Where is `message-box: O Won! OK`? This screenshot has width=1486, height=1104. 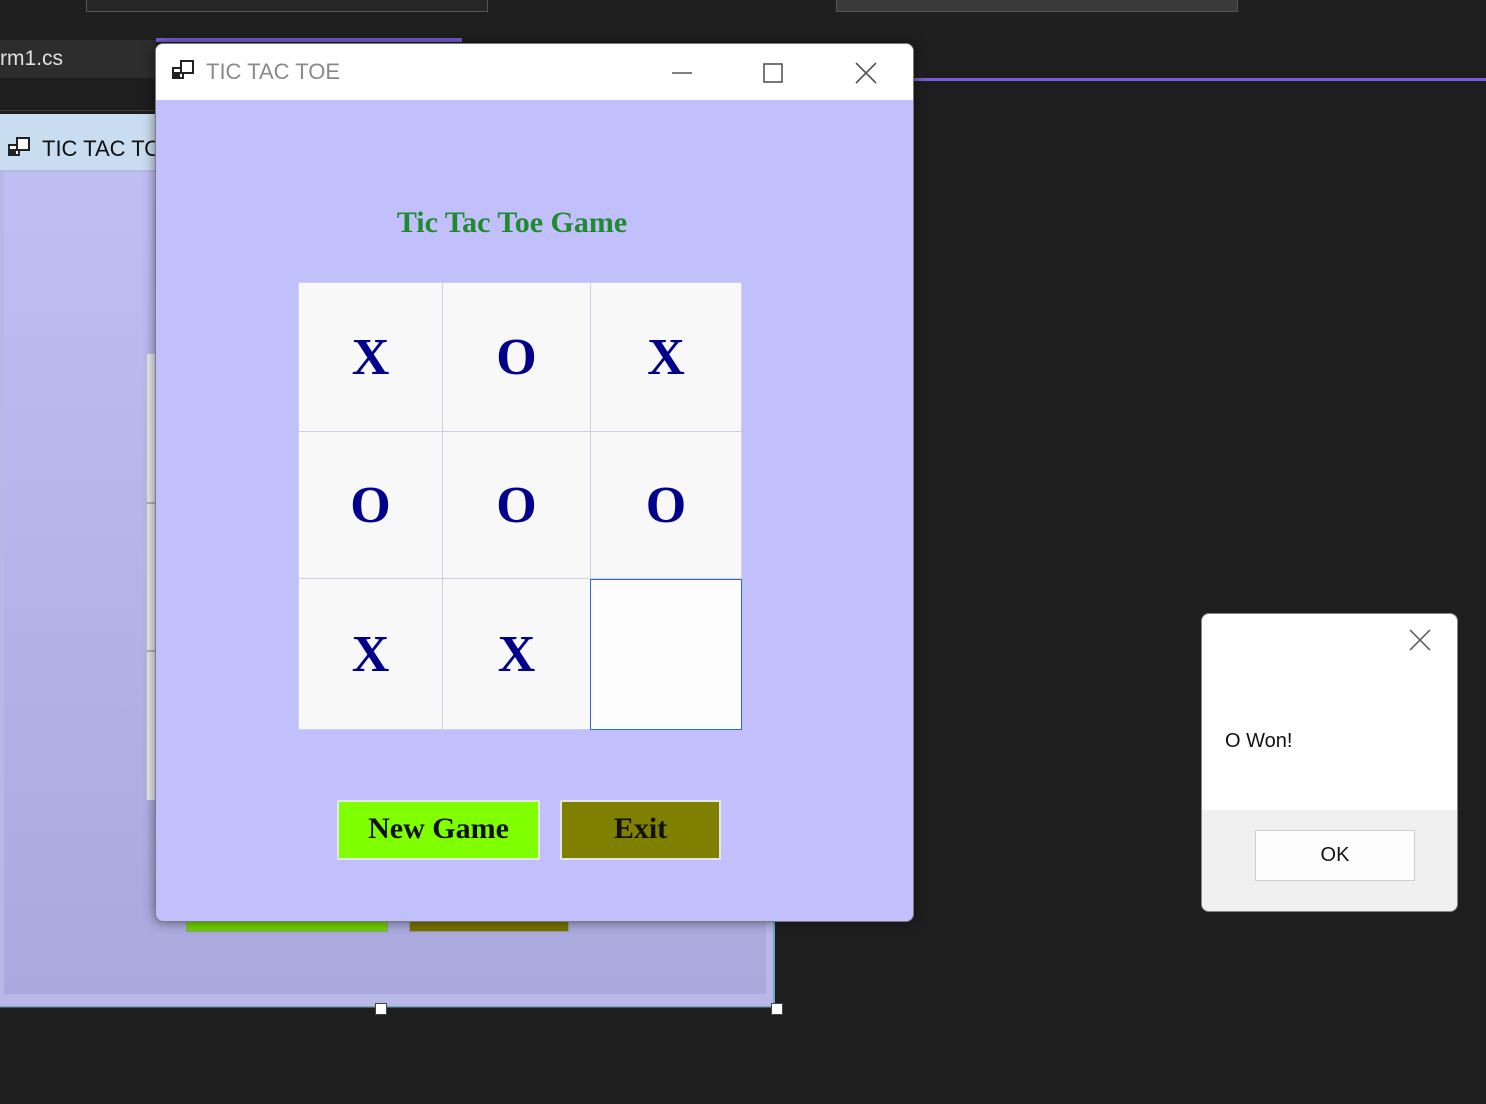 message-box: O Won! OK is located at coordinates (1329, 762).